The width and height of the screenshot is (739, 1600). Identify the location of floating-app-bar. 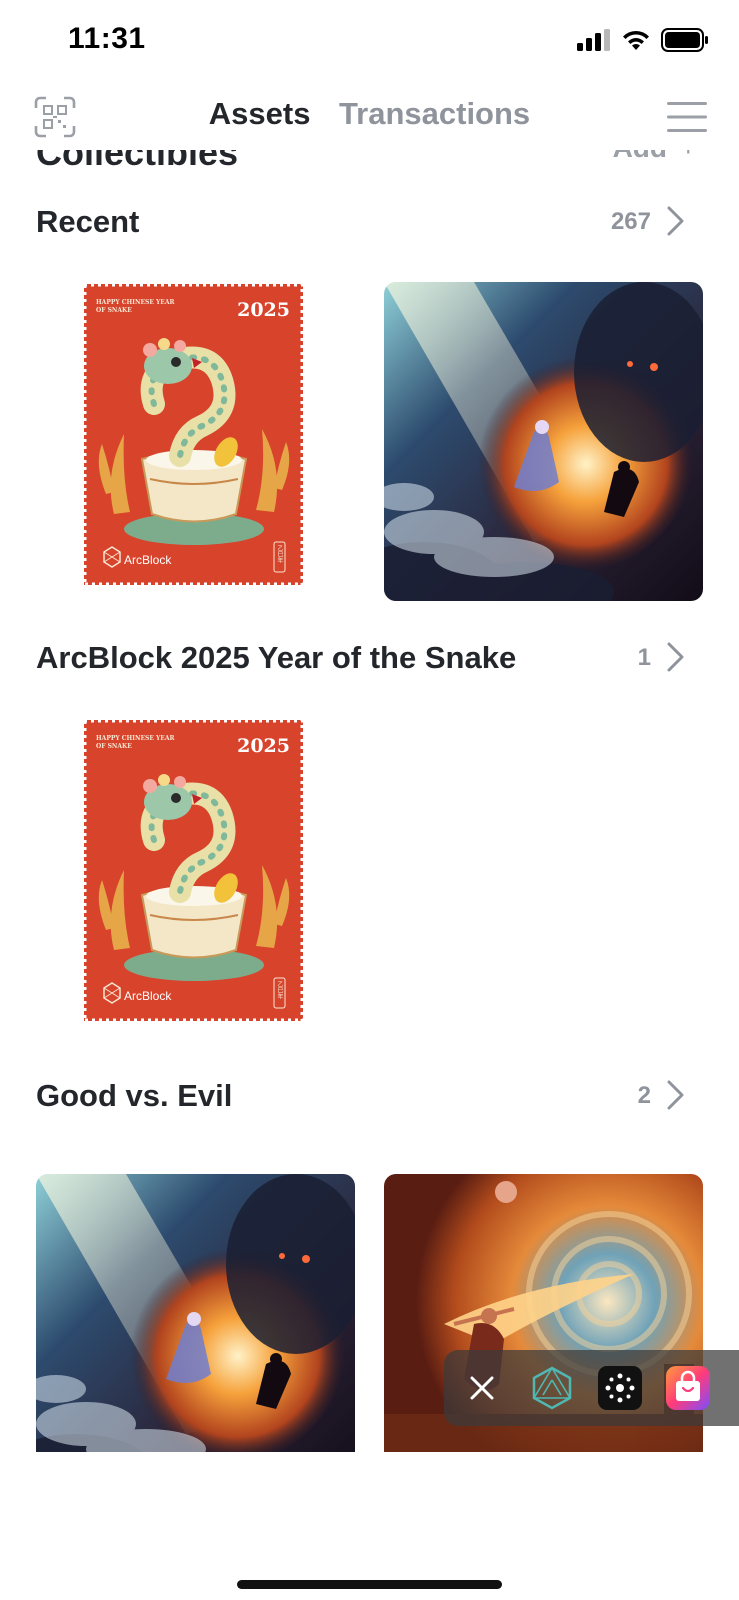
(591, 1388).